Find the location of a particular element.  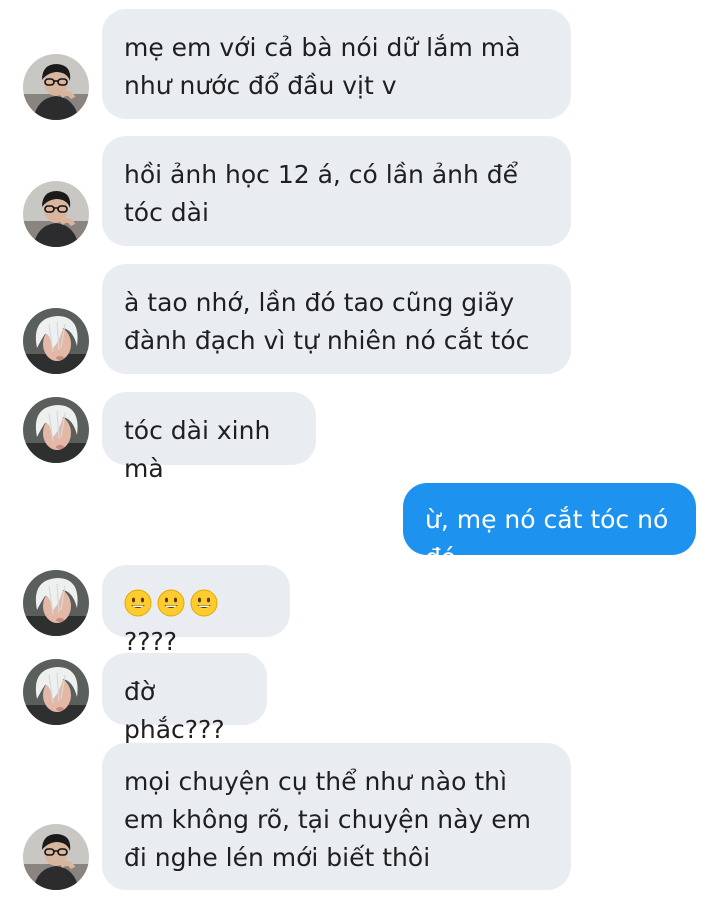

message-text: ừ, mẹ nó cắt tóc nó đó is located at coordinates (547, 538).